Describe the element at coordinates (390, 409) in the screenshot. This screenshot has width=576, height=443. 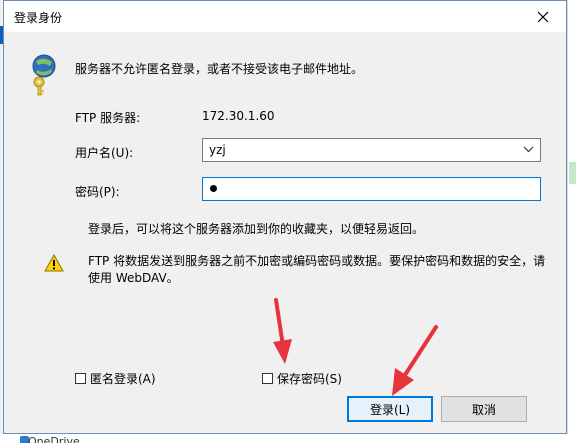
I see `login-button: 登录(L)` at that location.